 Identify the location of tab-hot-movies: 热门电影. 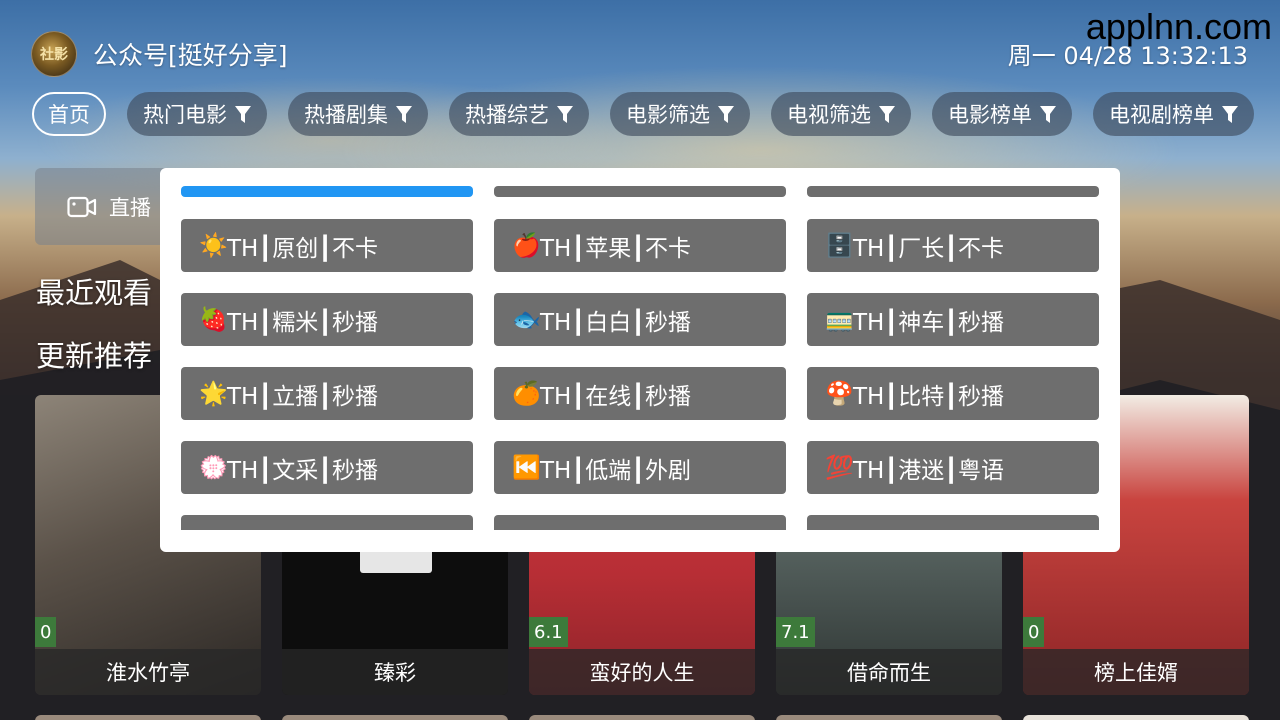
(197, 114).